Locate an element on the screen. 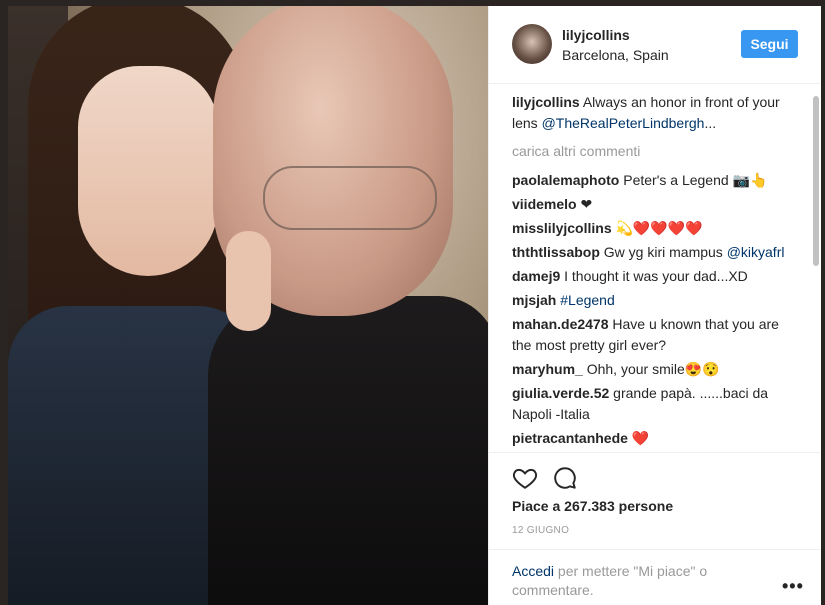  comment-item: damej9 I thought it was your dad...XD is located at coordinates (653, 276).